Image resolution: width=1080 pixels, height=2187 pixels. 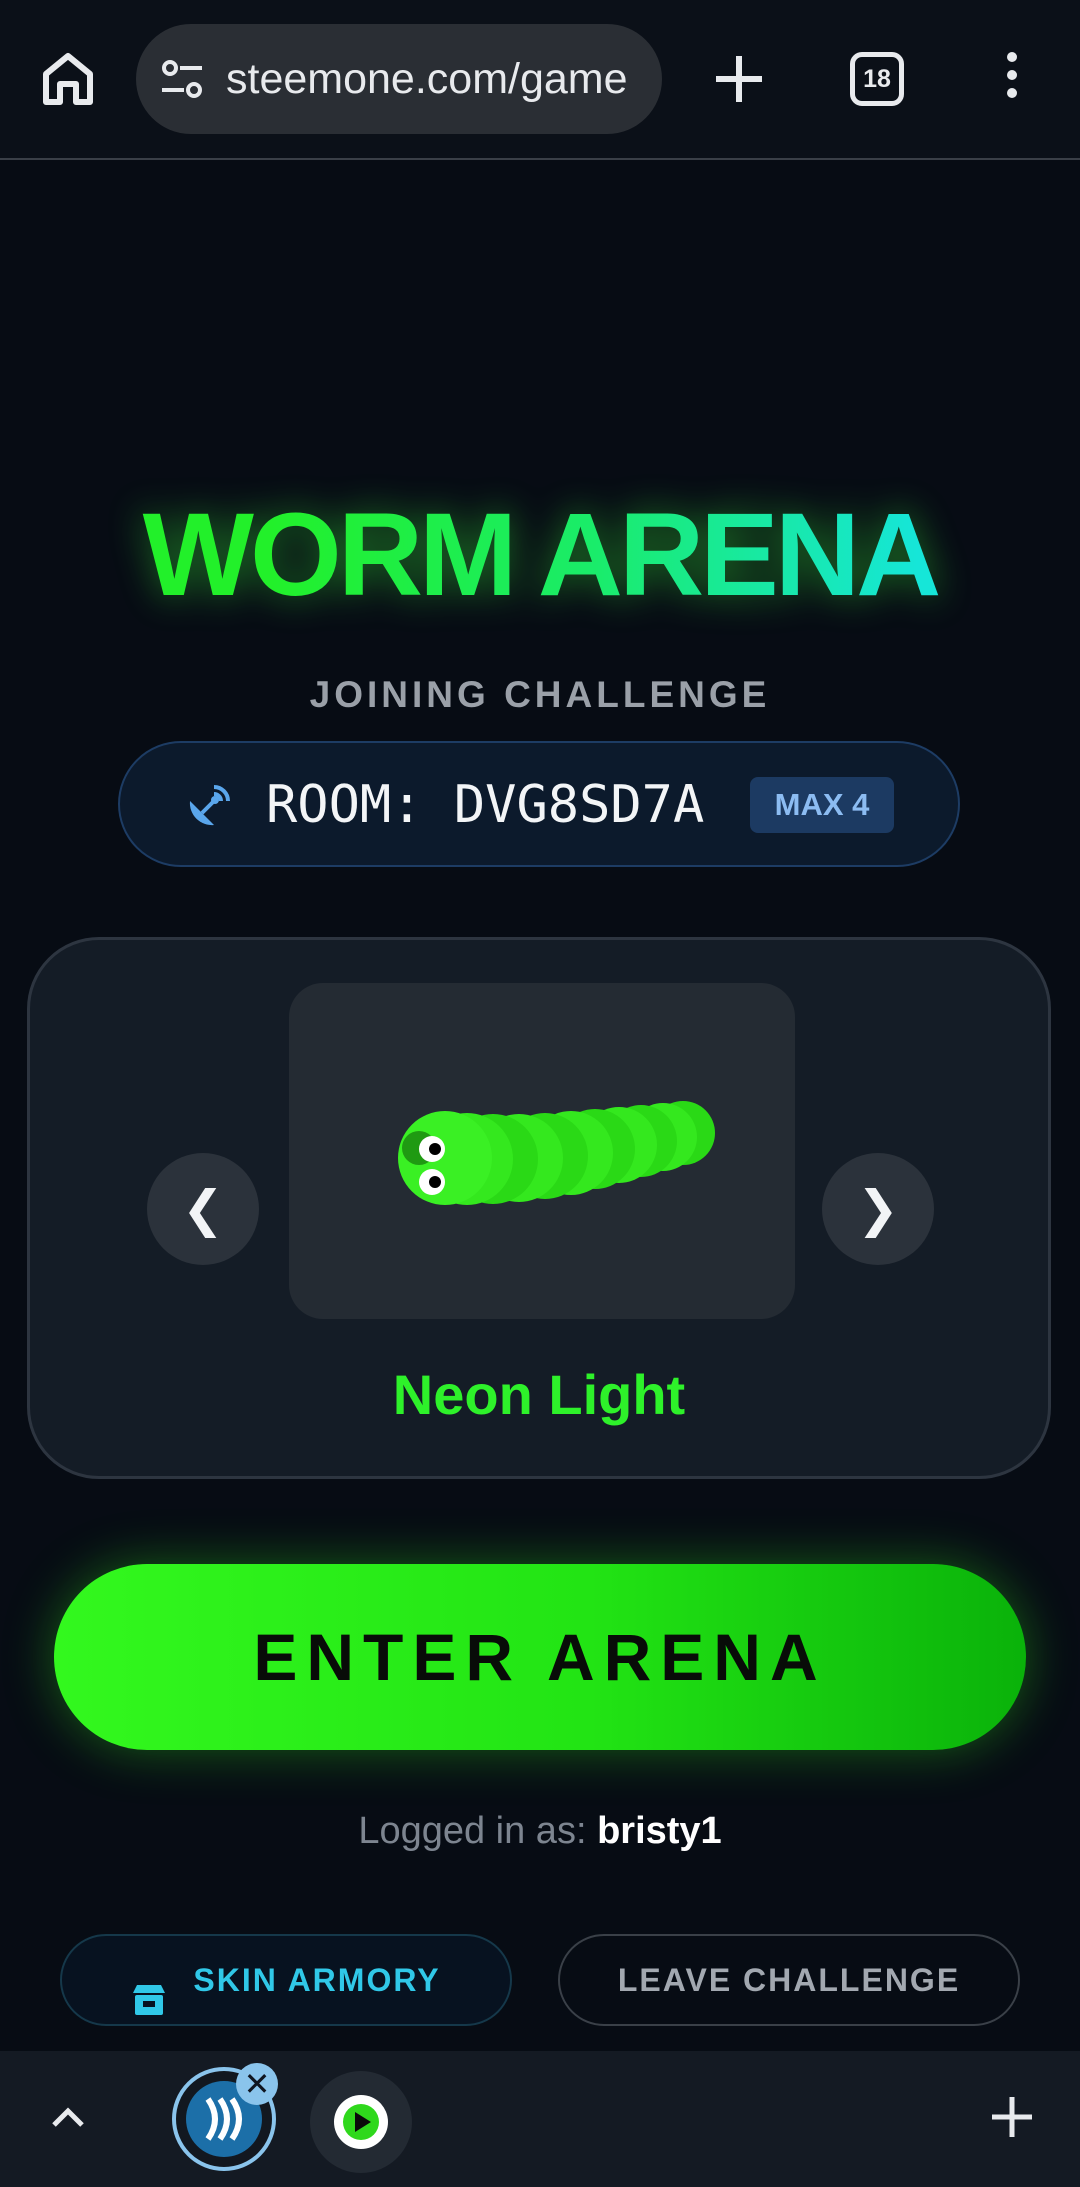 What do you see at coordinates (540, 1657) in the screenshot?
I see `enter-arena-button: ENTER ARENA` at bounding box center [540, 1657].